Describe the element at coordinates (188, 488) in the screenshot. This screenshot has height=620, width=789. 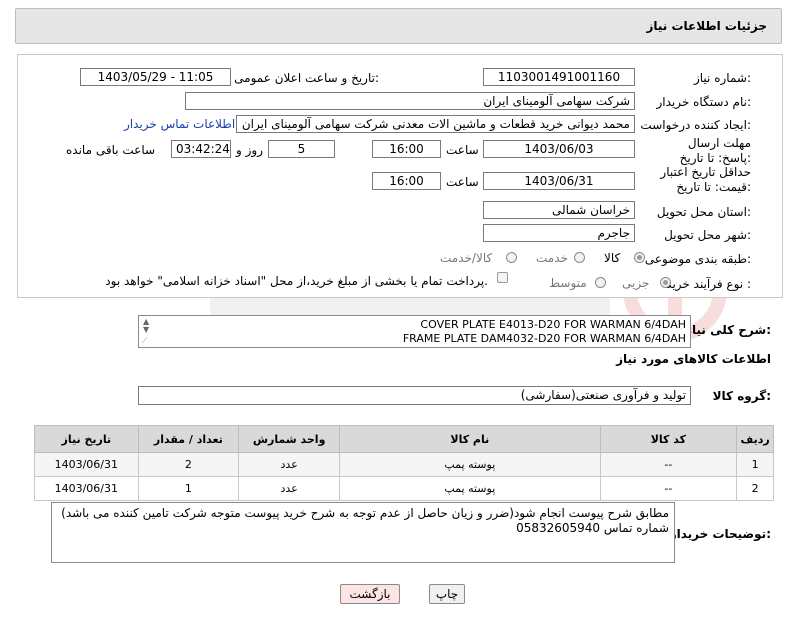
I see `cell-quantity: 1` at that location.